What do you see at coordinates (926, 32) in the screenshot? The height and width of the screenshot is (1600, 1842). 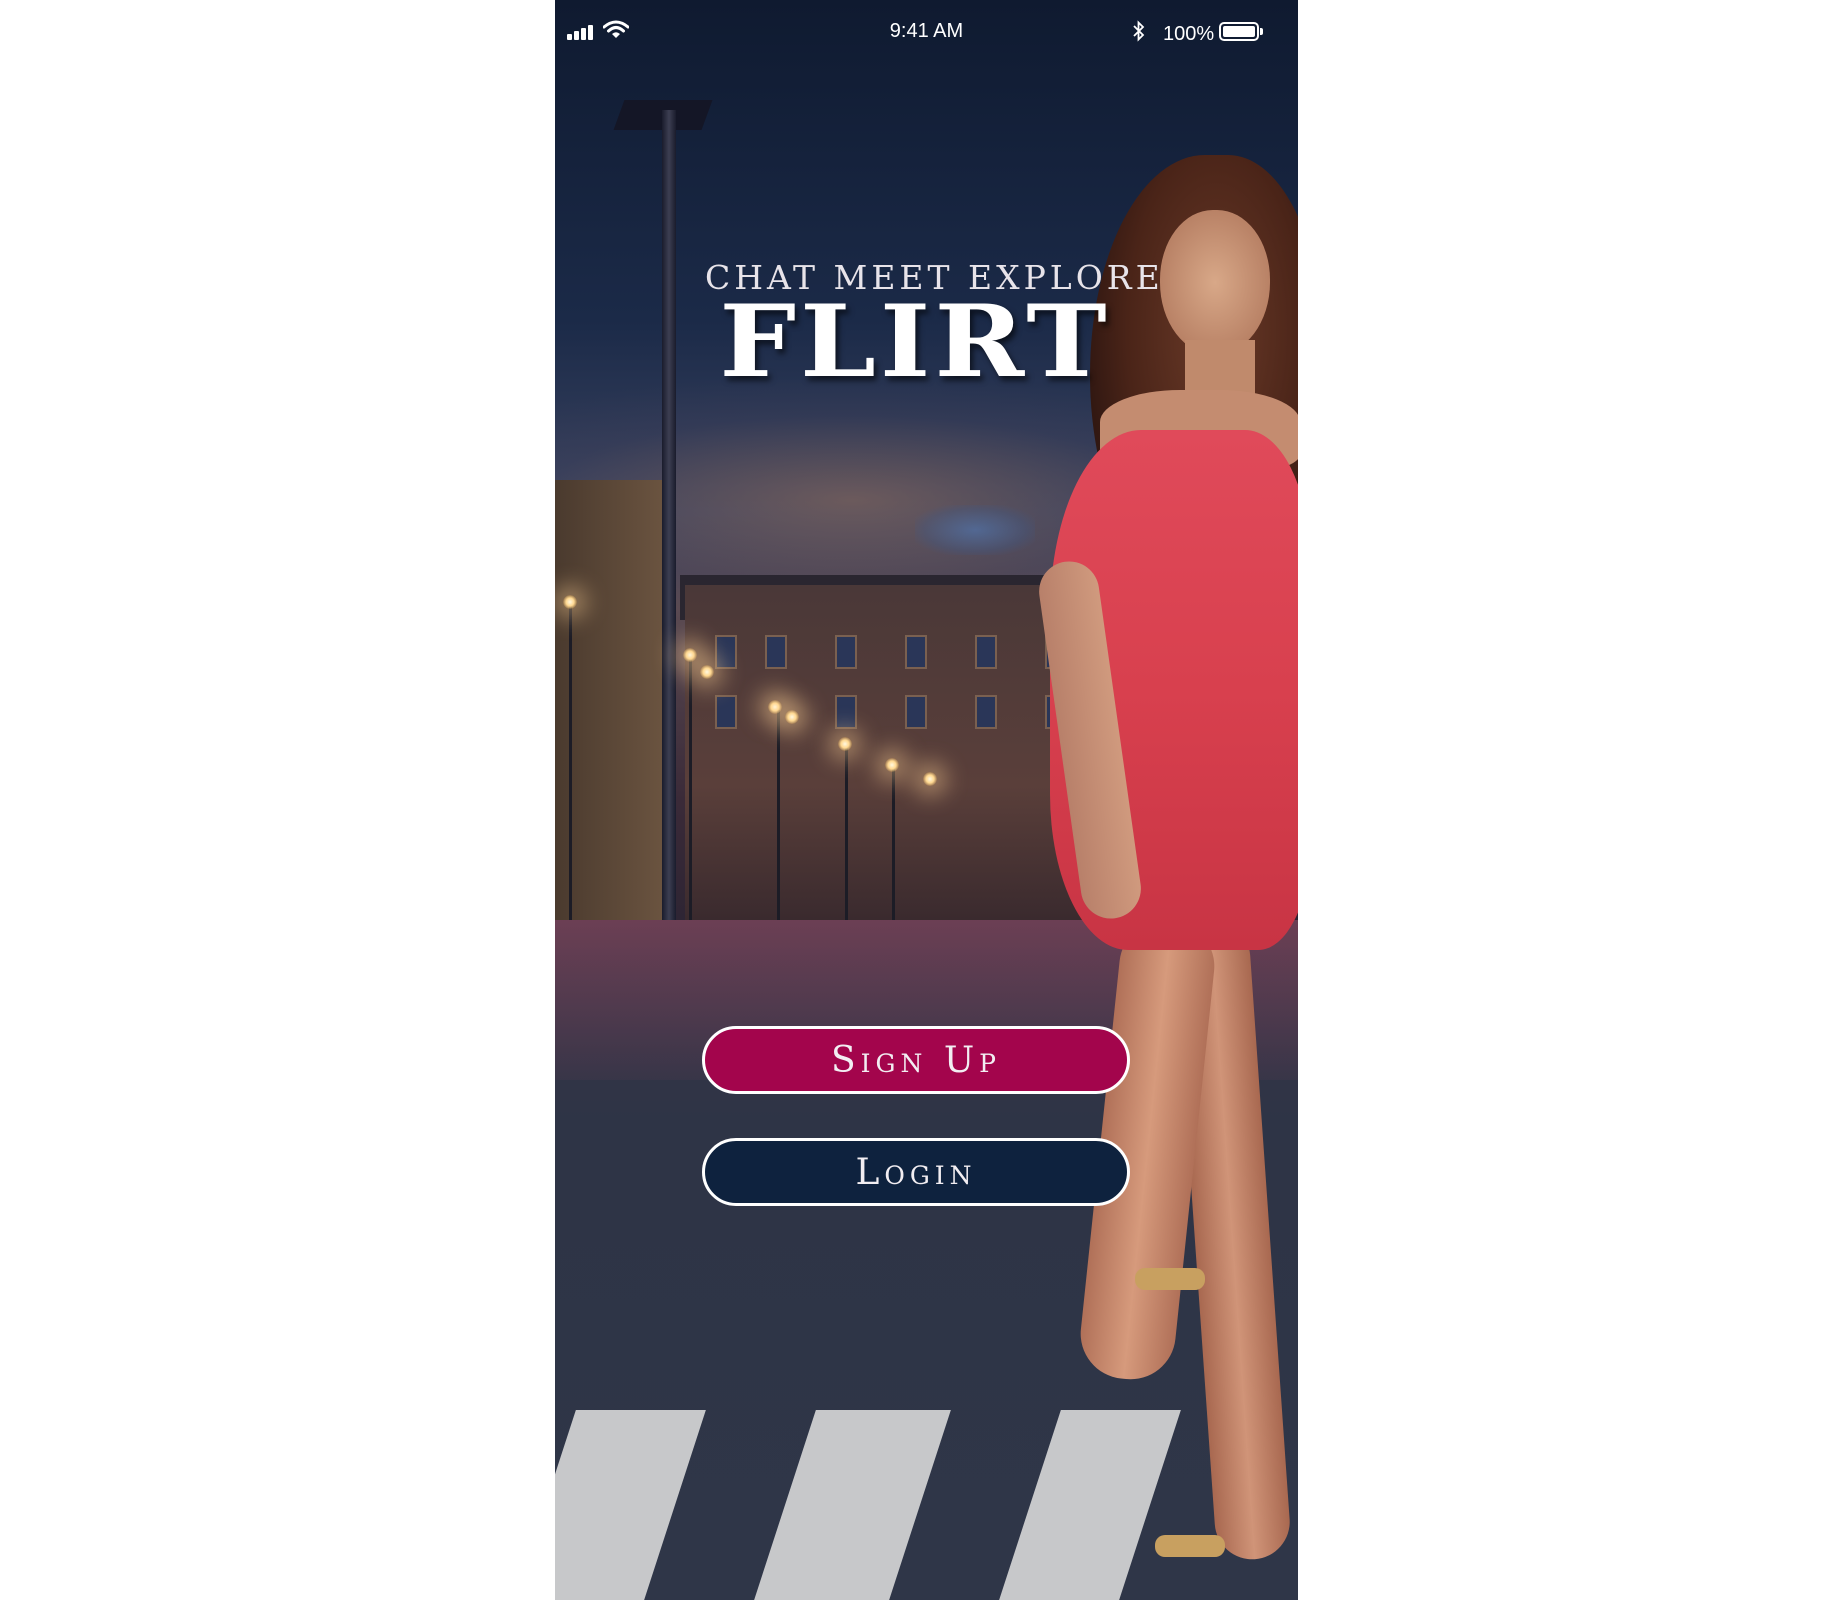 I see `status-bar: 9:41 AM 100%` at bounding box center [926, 32].